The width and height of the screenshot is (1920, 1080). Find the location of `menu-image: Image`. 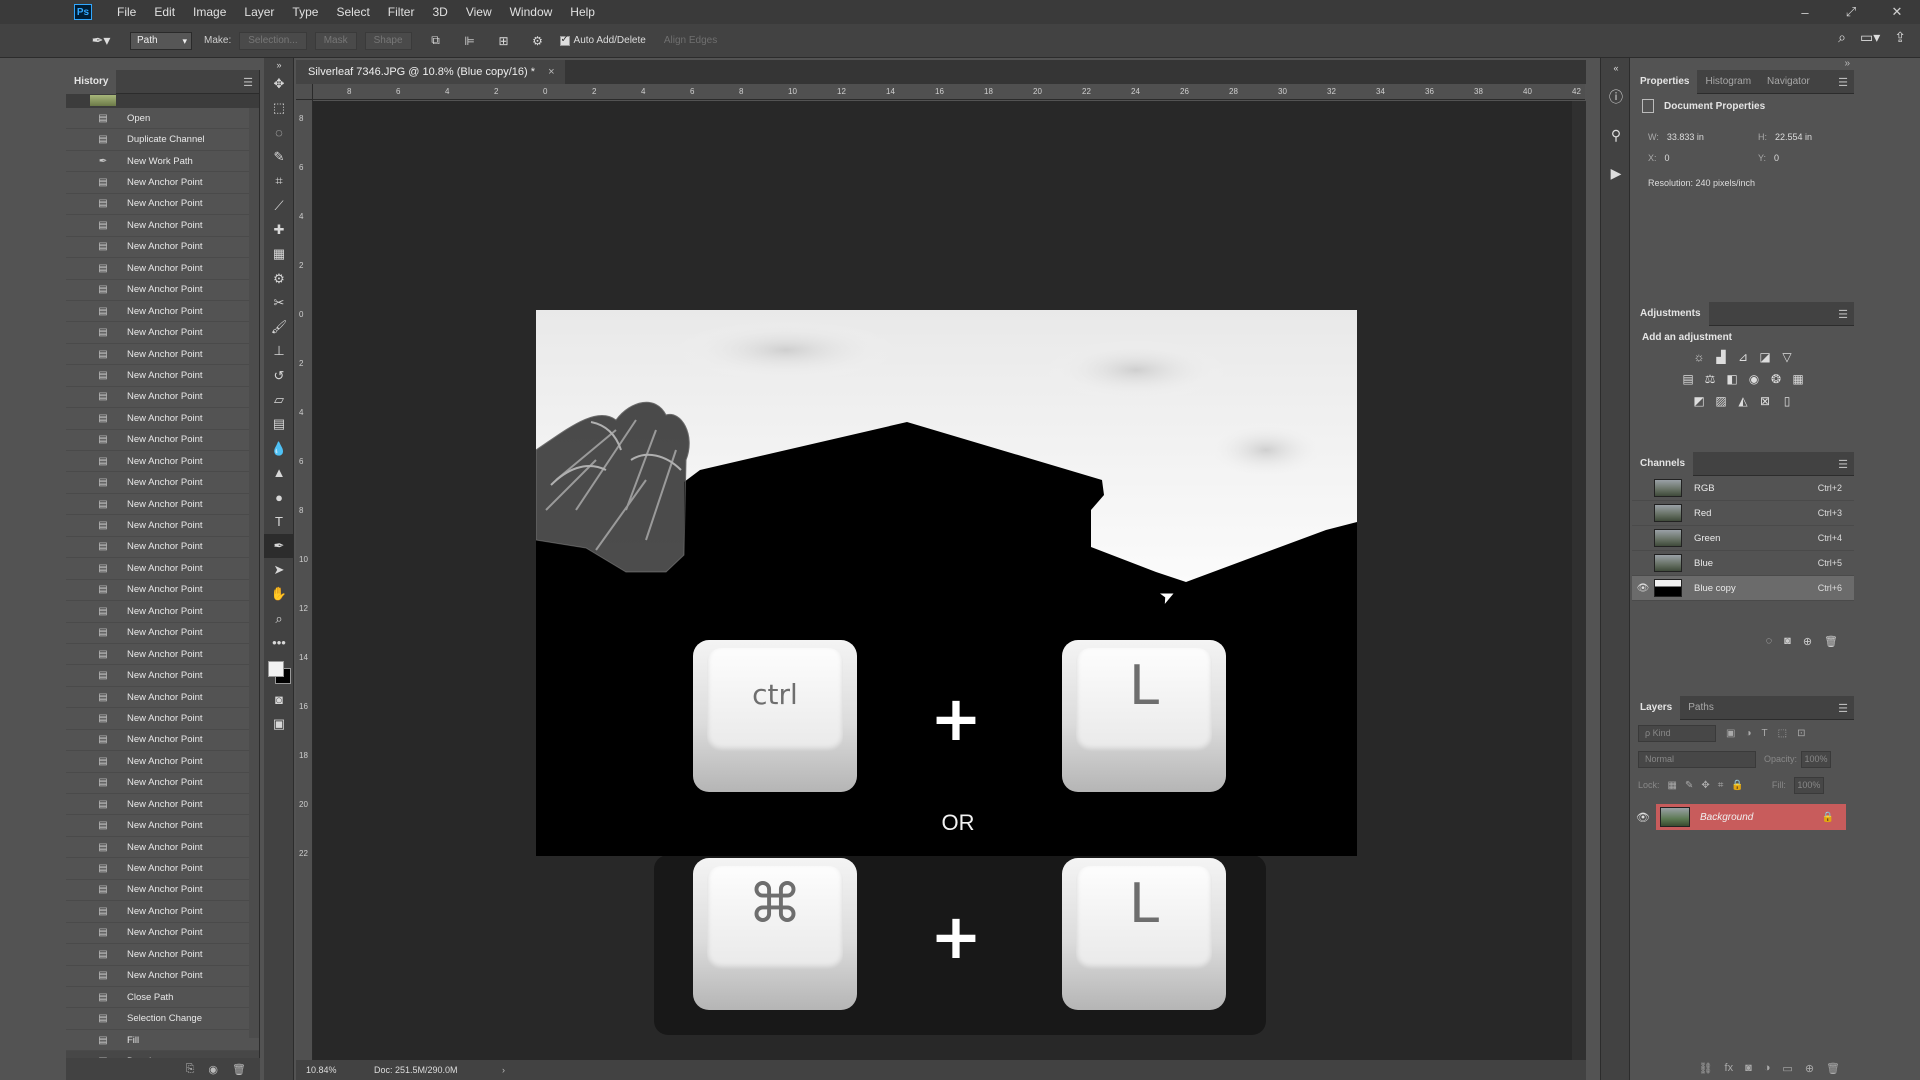

menu-image: Image is located at coordinates (209, 12).